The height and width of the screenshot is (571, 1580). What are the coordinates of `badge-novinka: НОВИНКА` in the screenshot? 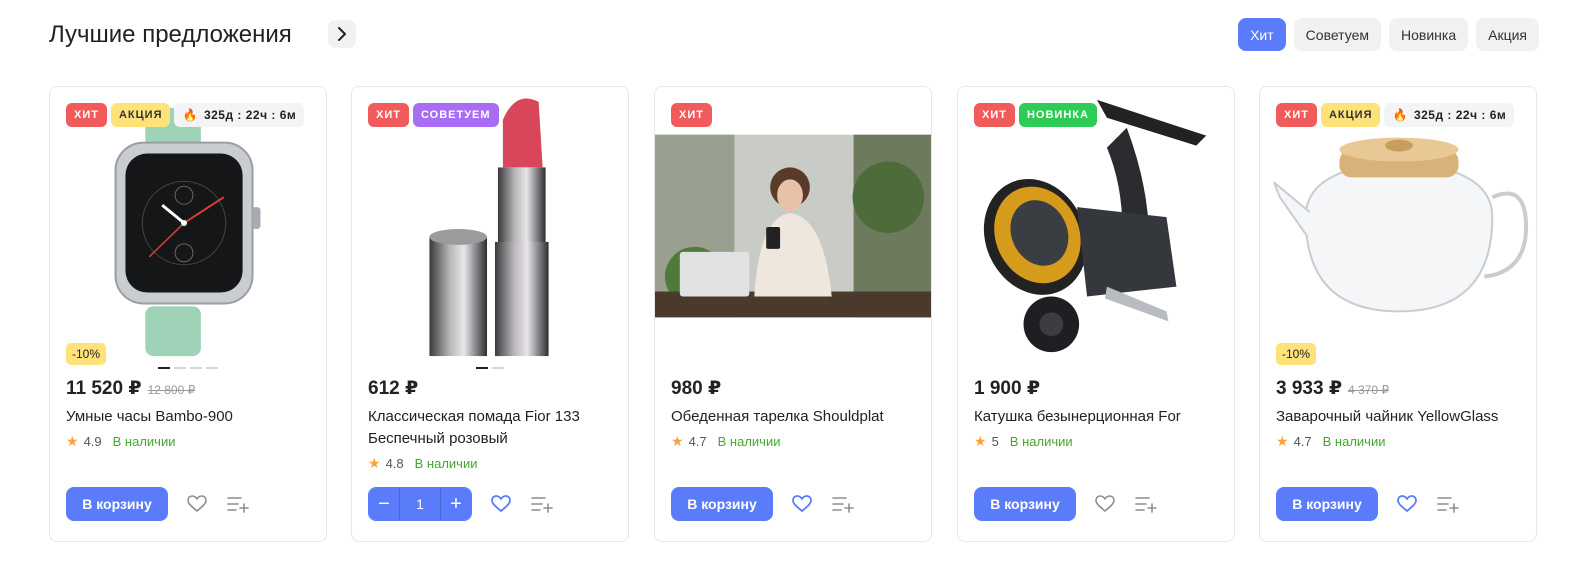 It's located at (1057, 115).